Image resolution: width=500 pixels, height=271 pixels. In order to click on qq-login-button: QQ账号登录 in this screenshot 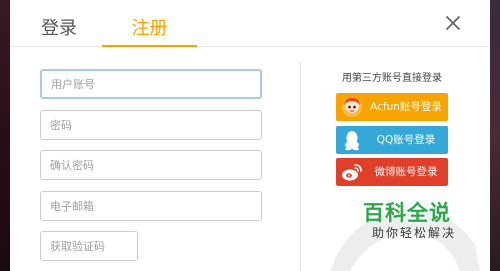, I will do `click(392, 140)`.